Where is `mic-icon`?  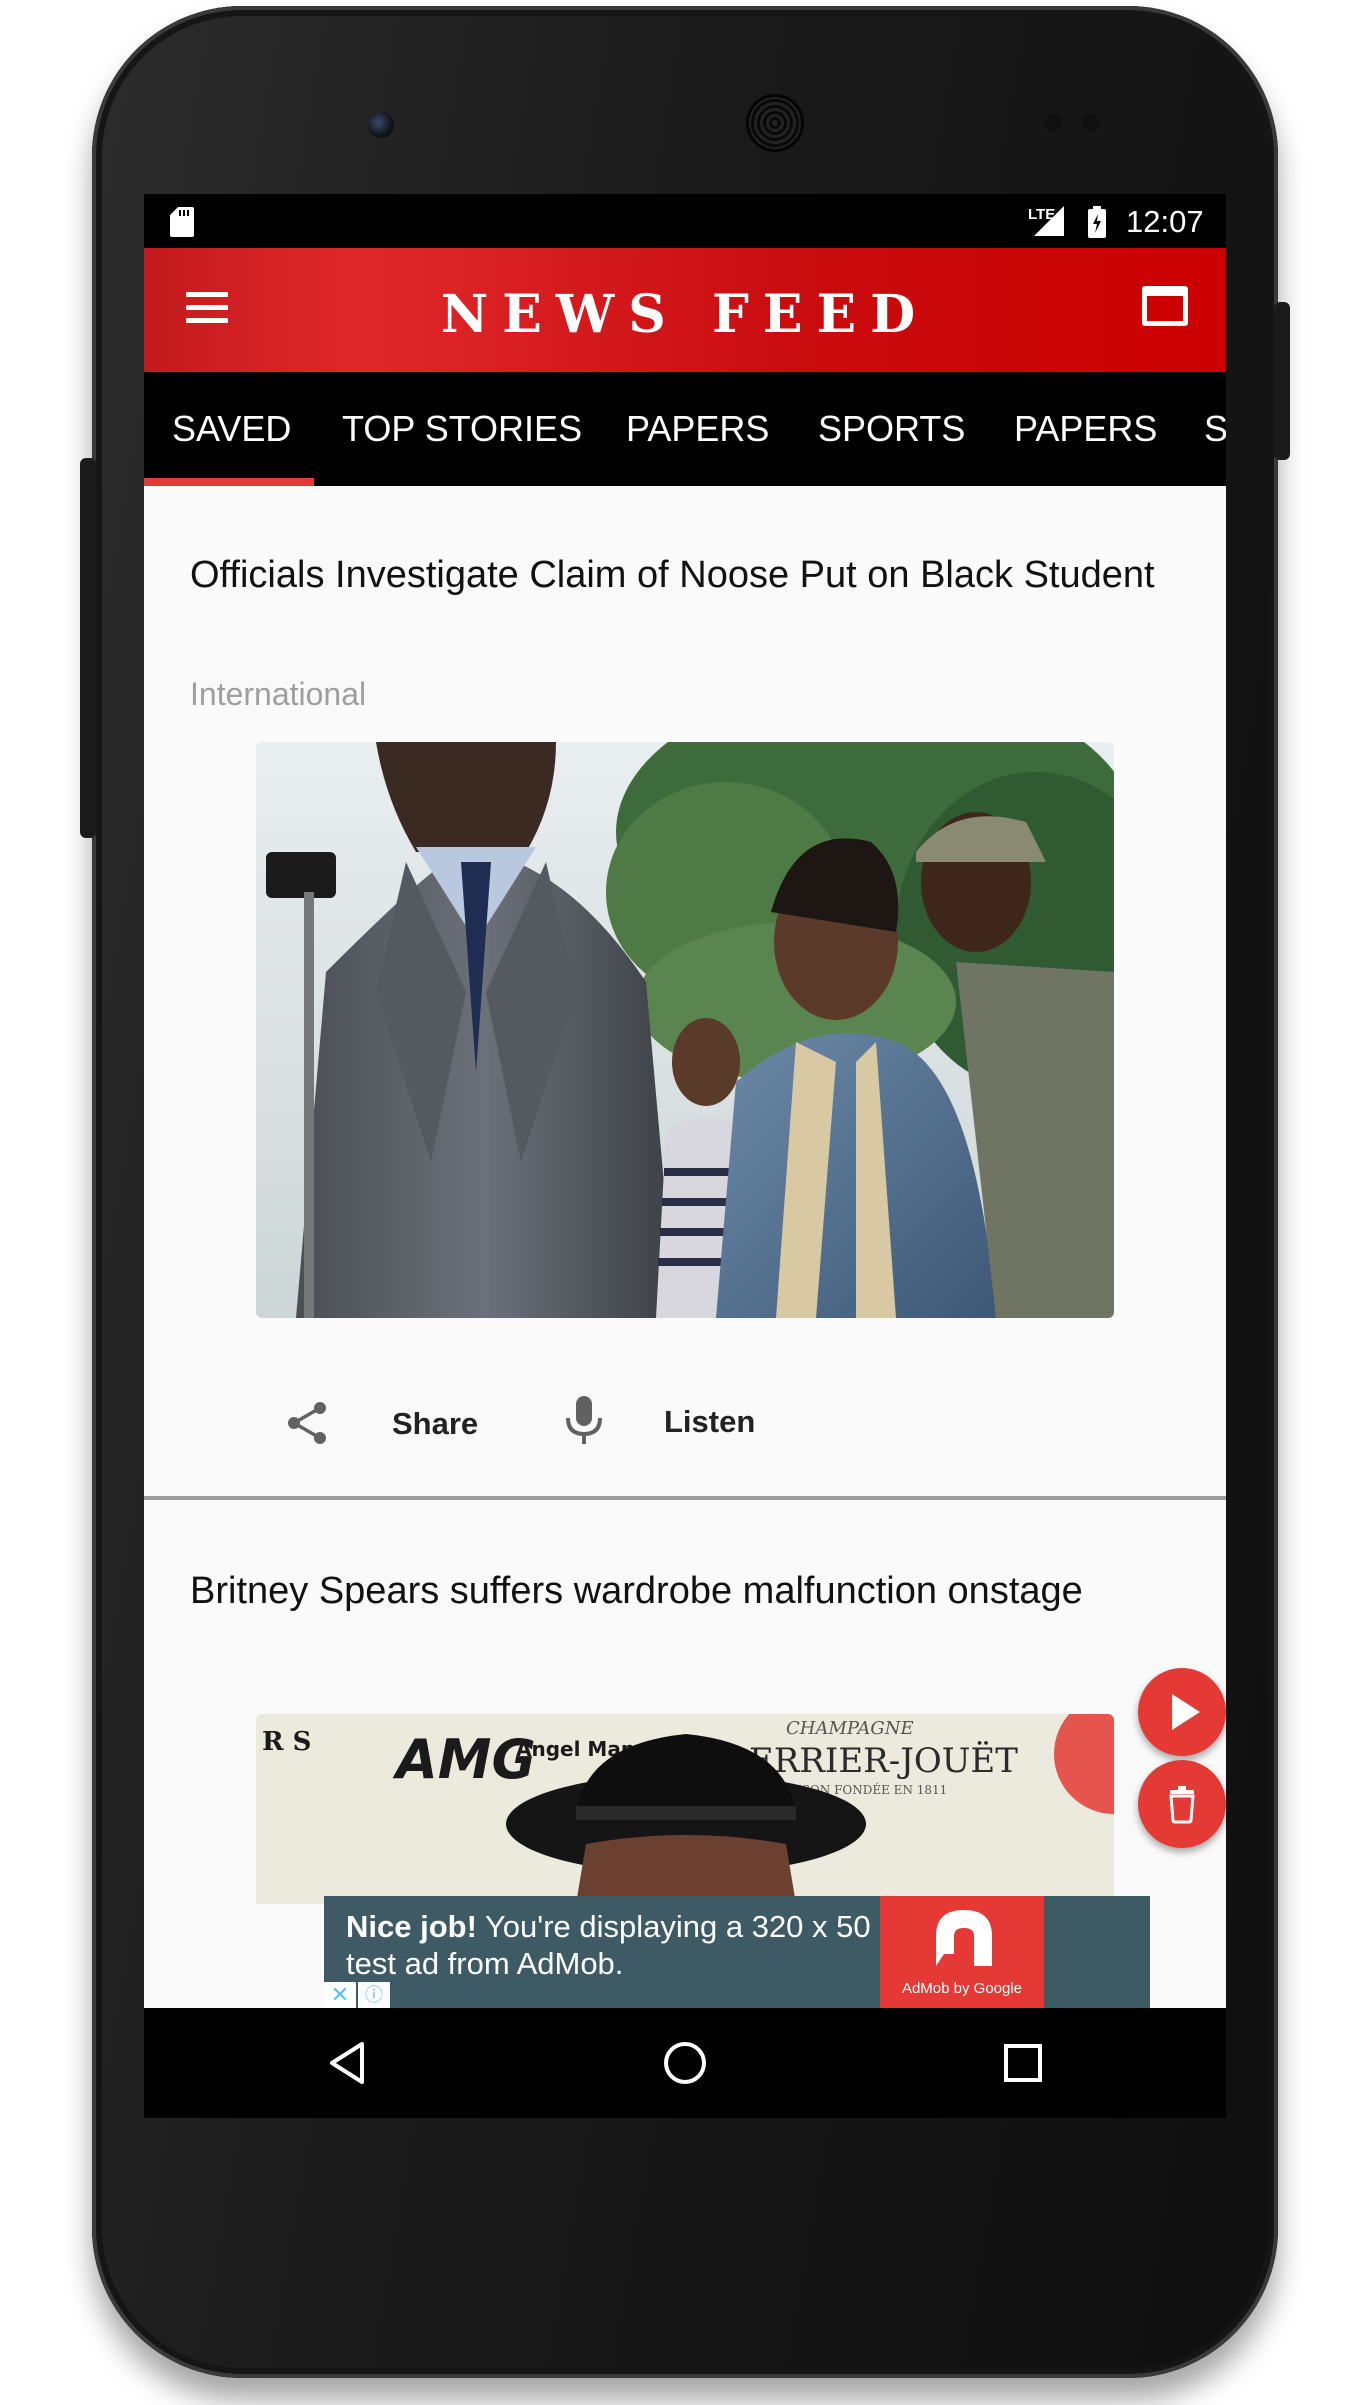 mic-icon is located at coordinates (584, 1421).